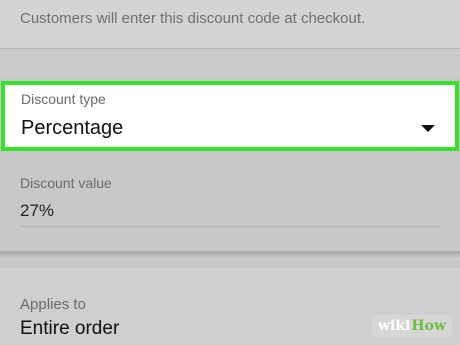 This screenshot has height=345, width=460. I want to click on discount-value-input: 27%, so click(37, 211).